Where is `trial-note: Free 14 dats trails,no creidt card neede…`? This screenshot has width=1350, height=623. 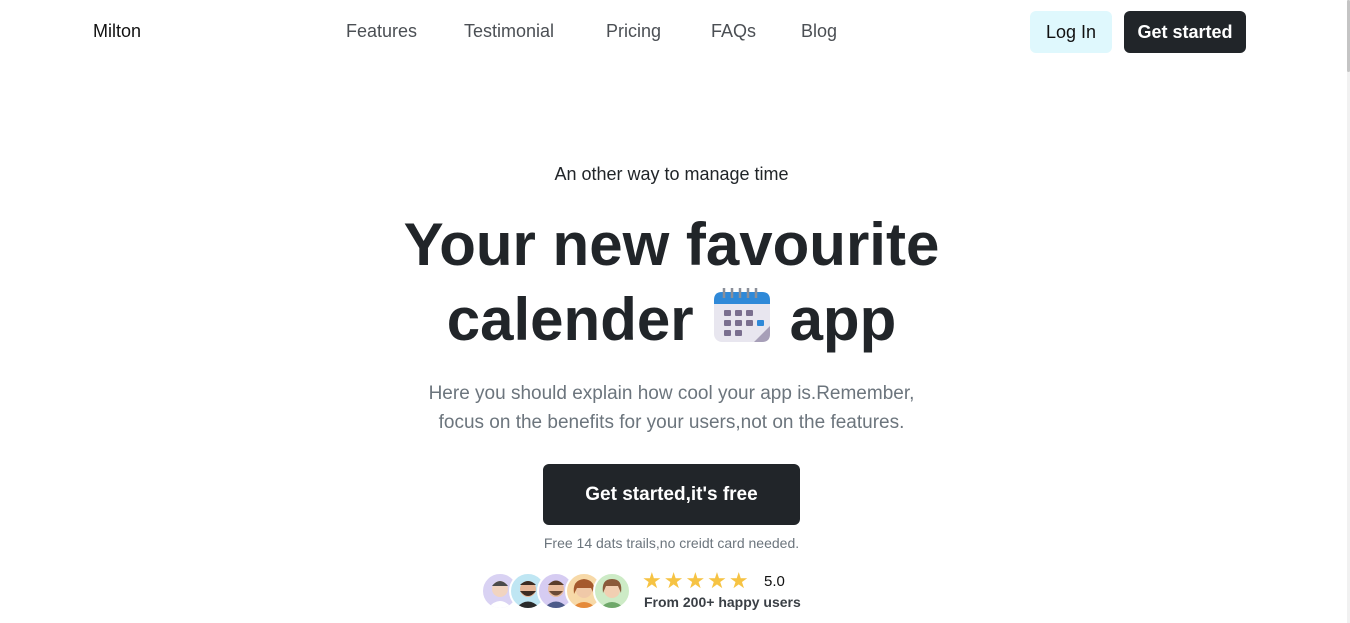
trial-note: Free 14 dats trails,no creidt card neede… is located at coordinates (671, 543).